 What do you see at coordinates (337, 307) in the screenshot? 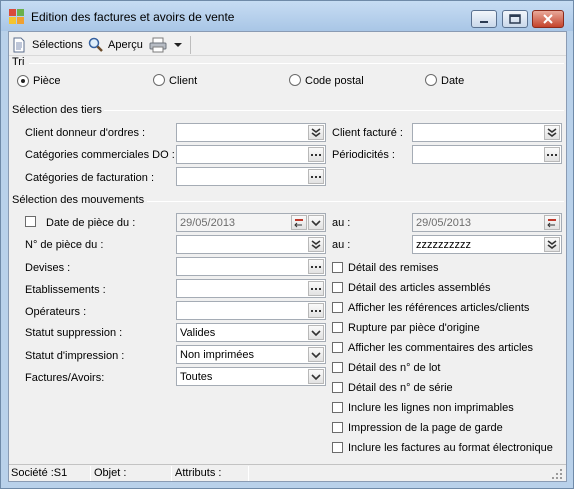
I see `option-checkbox-references-articles` at bounding box center [337, 307].